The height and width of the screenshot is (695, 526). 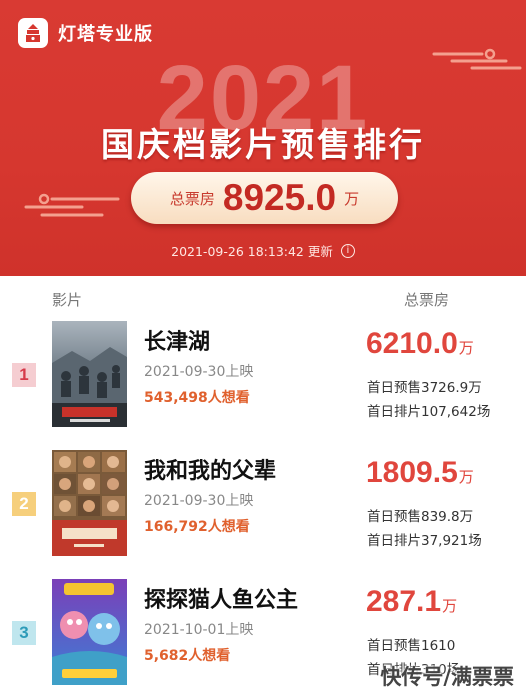 I want to click on total-unit: 万, so click(x=352, y=198).